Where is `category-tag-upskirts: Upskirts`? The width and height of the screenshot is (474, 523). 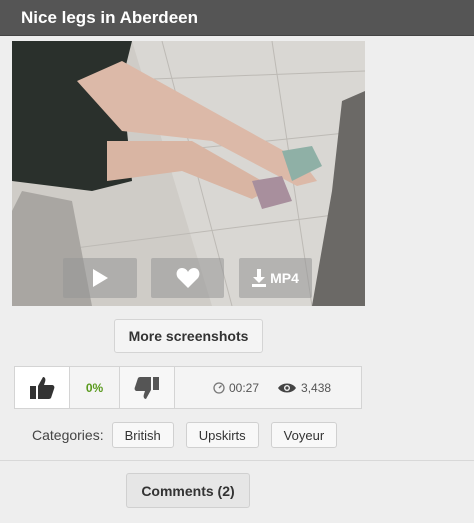 category-tag-upskirts: Upskirts is located at coordinates (222, 435).